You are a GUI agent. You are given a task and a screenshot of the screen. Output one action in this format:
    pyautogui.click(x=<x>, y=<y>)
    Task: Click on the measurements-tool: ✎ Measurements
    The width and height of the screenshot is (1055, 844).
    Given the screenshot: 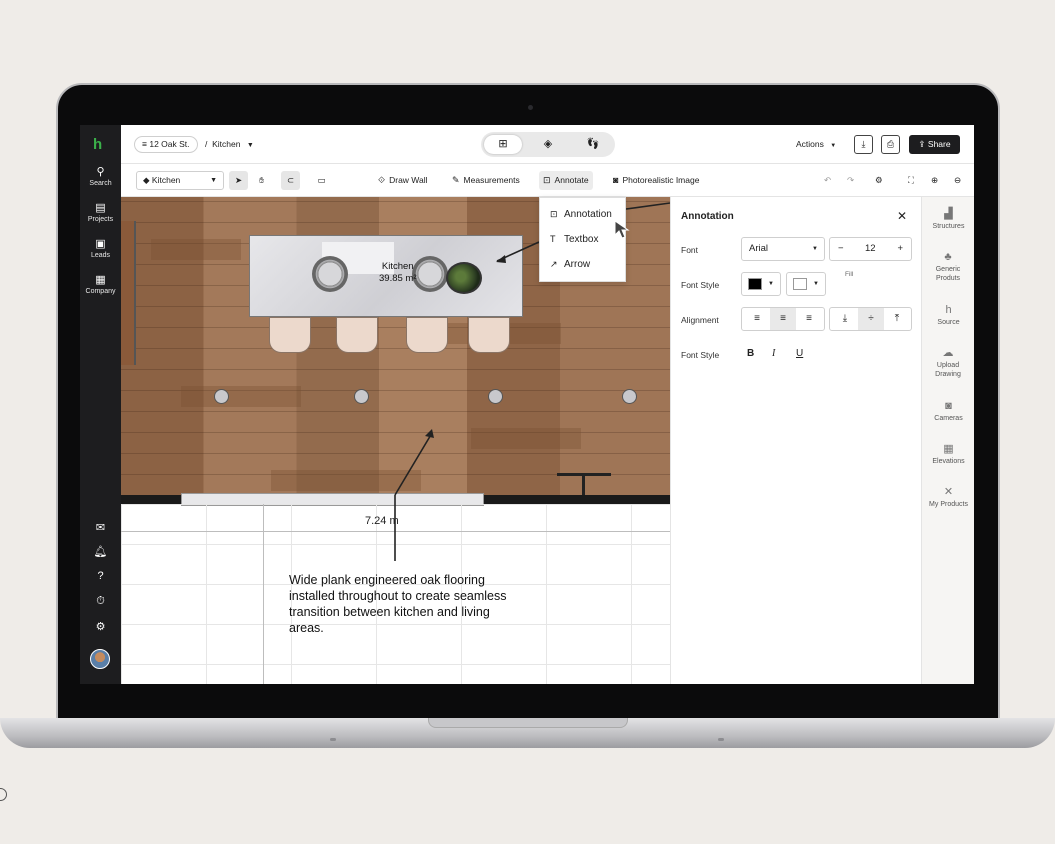 What is the action you would take?
    pyautogui.click(x=486, y=180)
    